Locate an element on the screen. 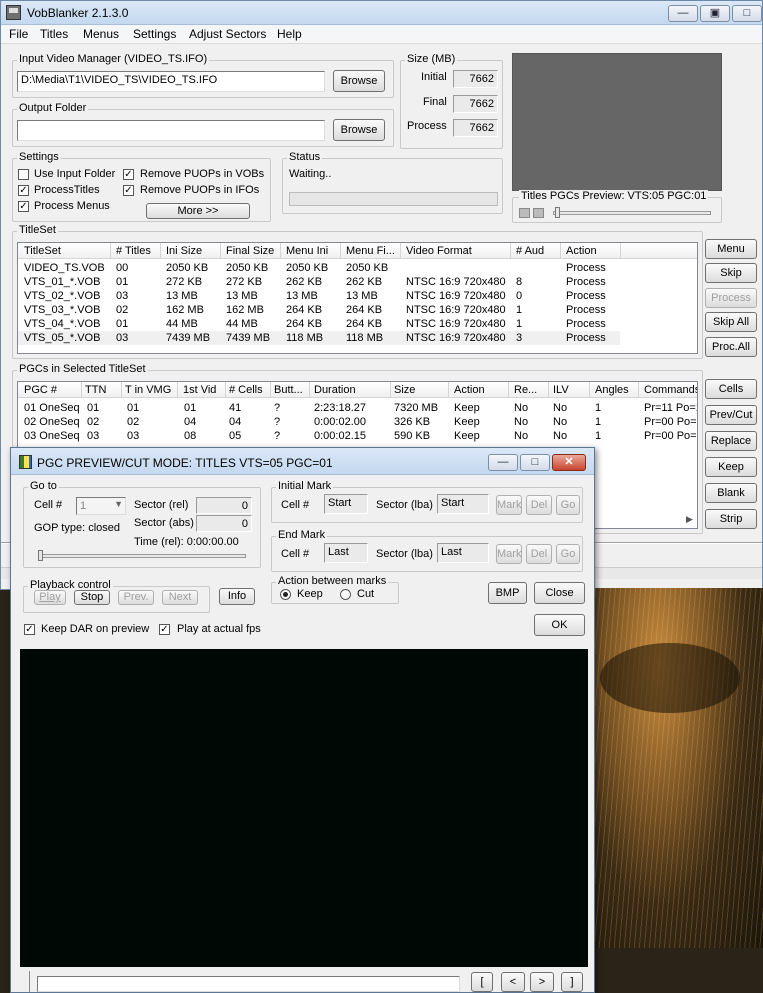  col-ttn: TTN is located at coordinates (103, 390).